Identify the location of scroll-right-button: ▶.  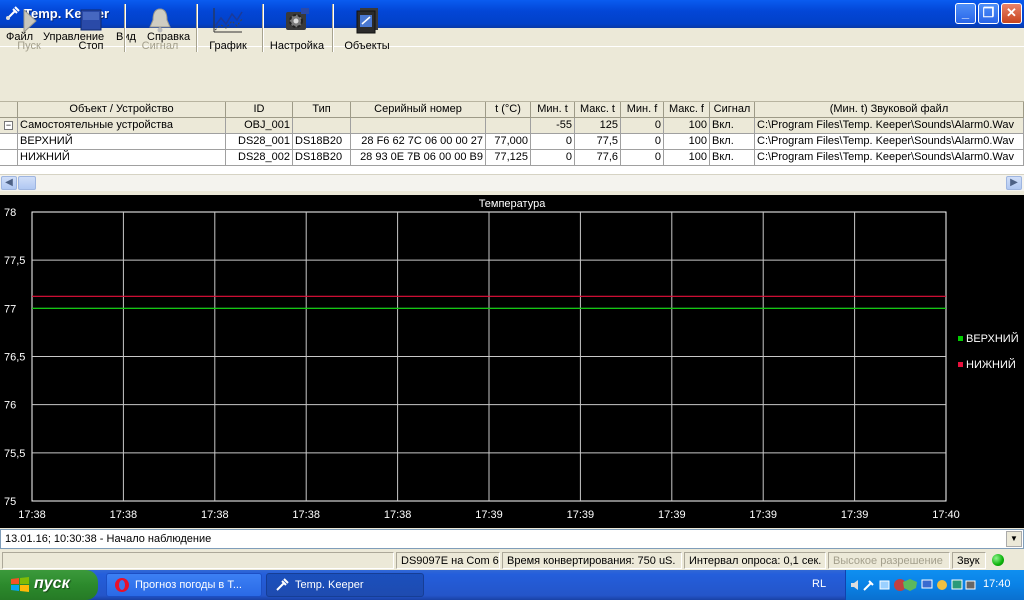
(1014, 183).